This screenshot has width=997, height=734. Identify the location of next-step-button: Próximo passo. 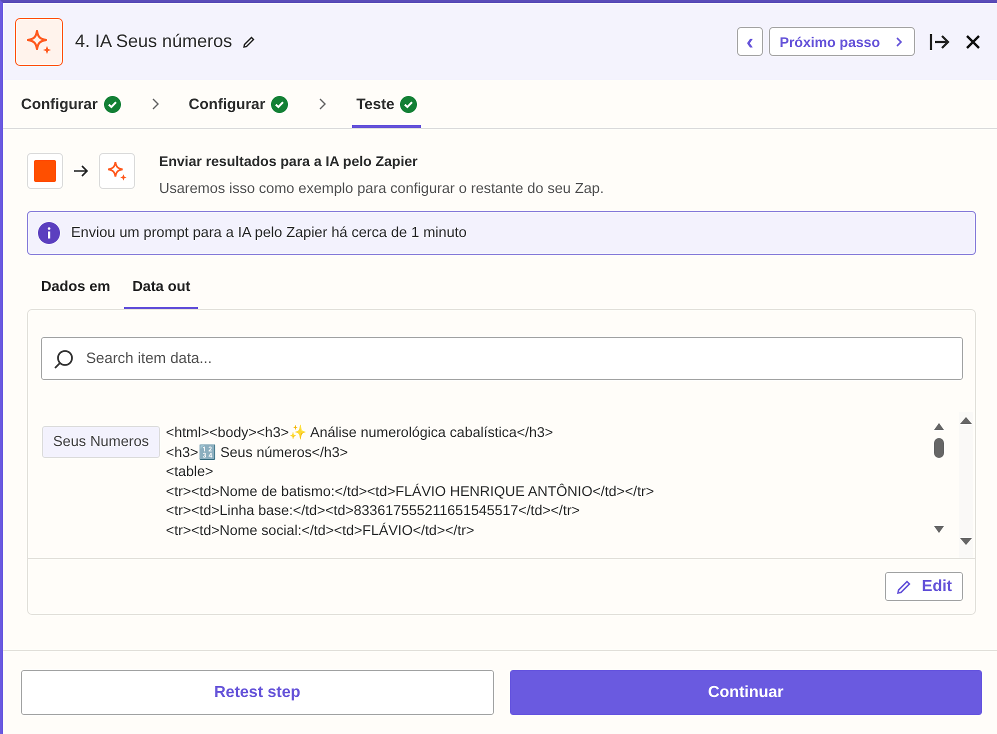
(841, 41).